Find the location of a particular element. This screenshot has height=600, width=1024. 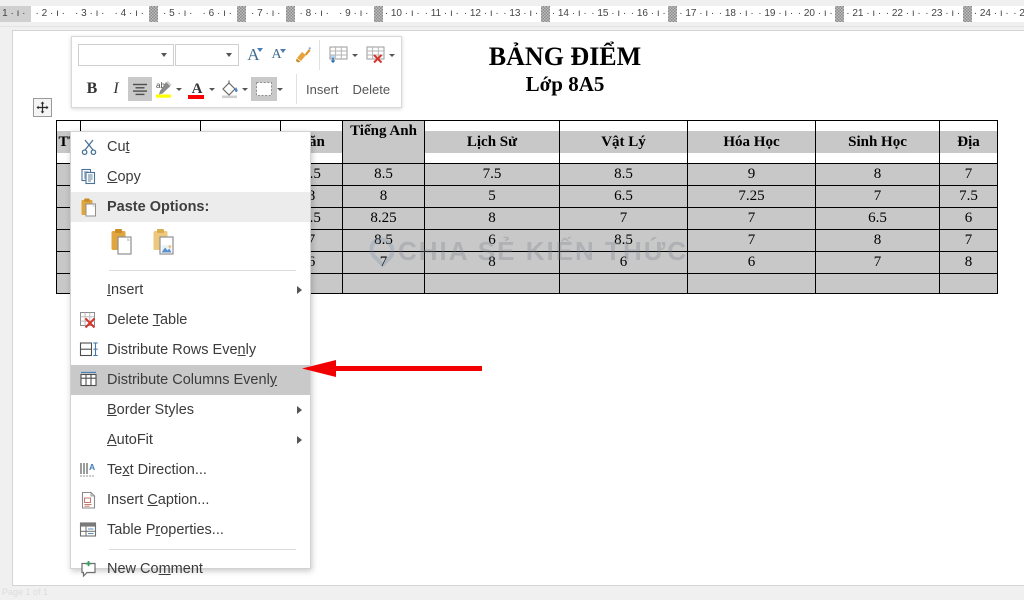

shading-button is located at coordinates (230, 89).